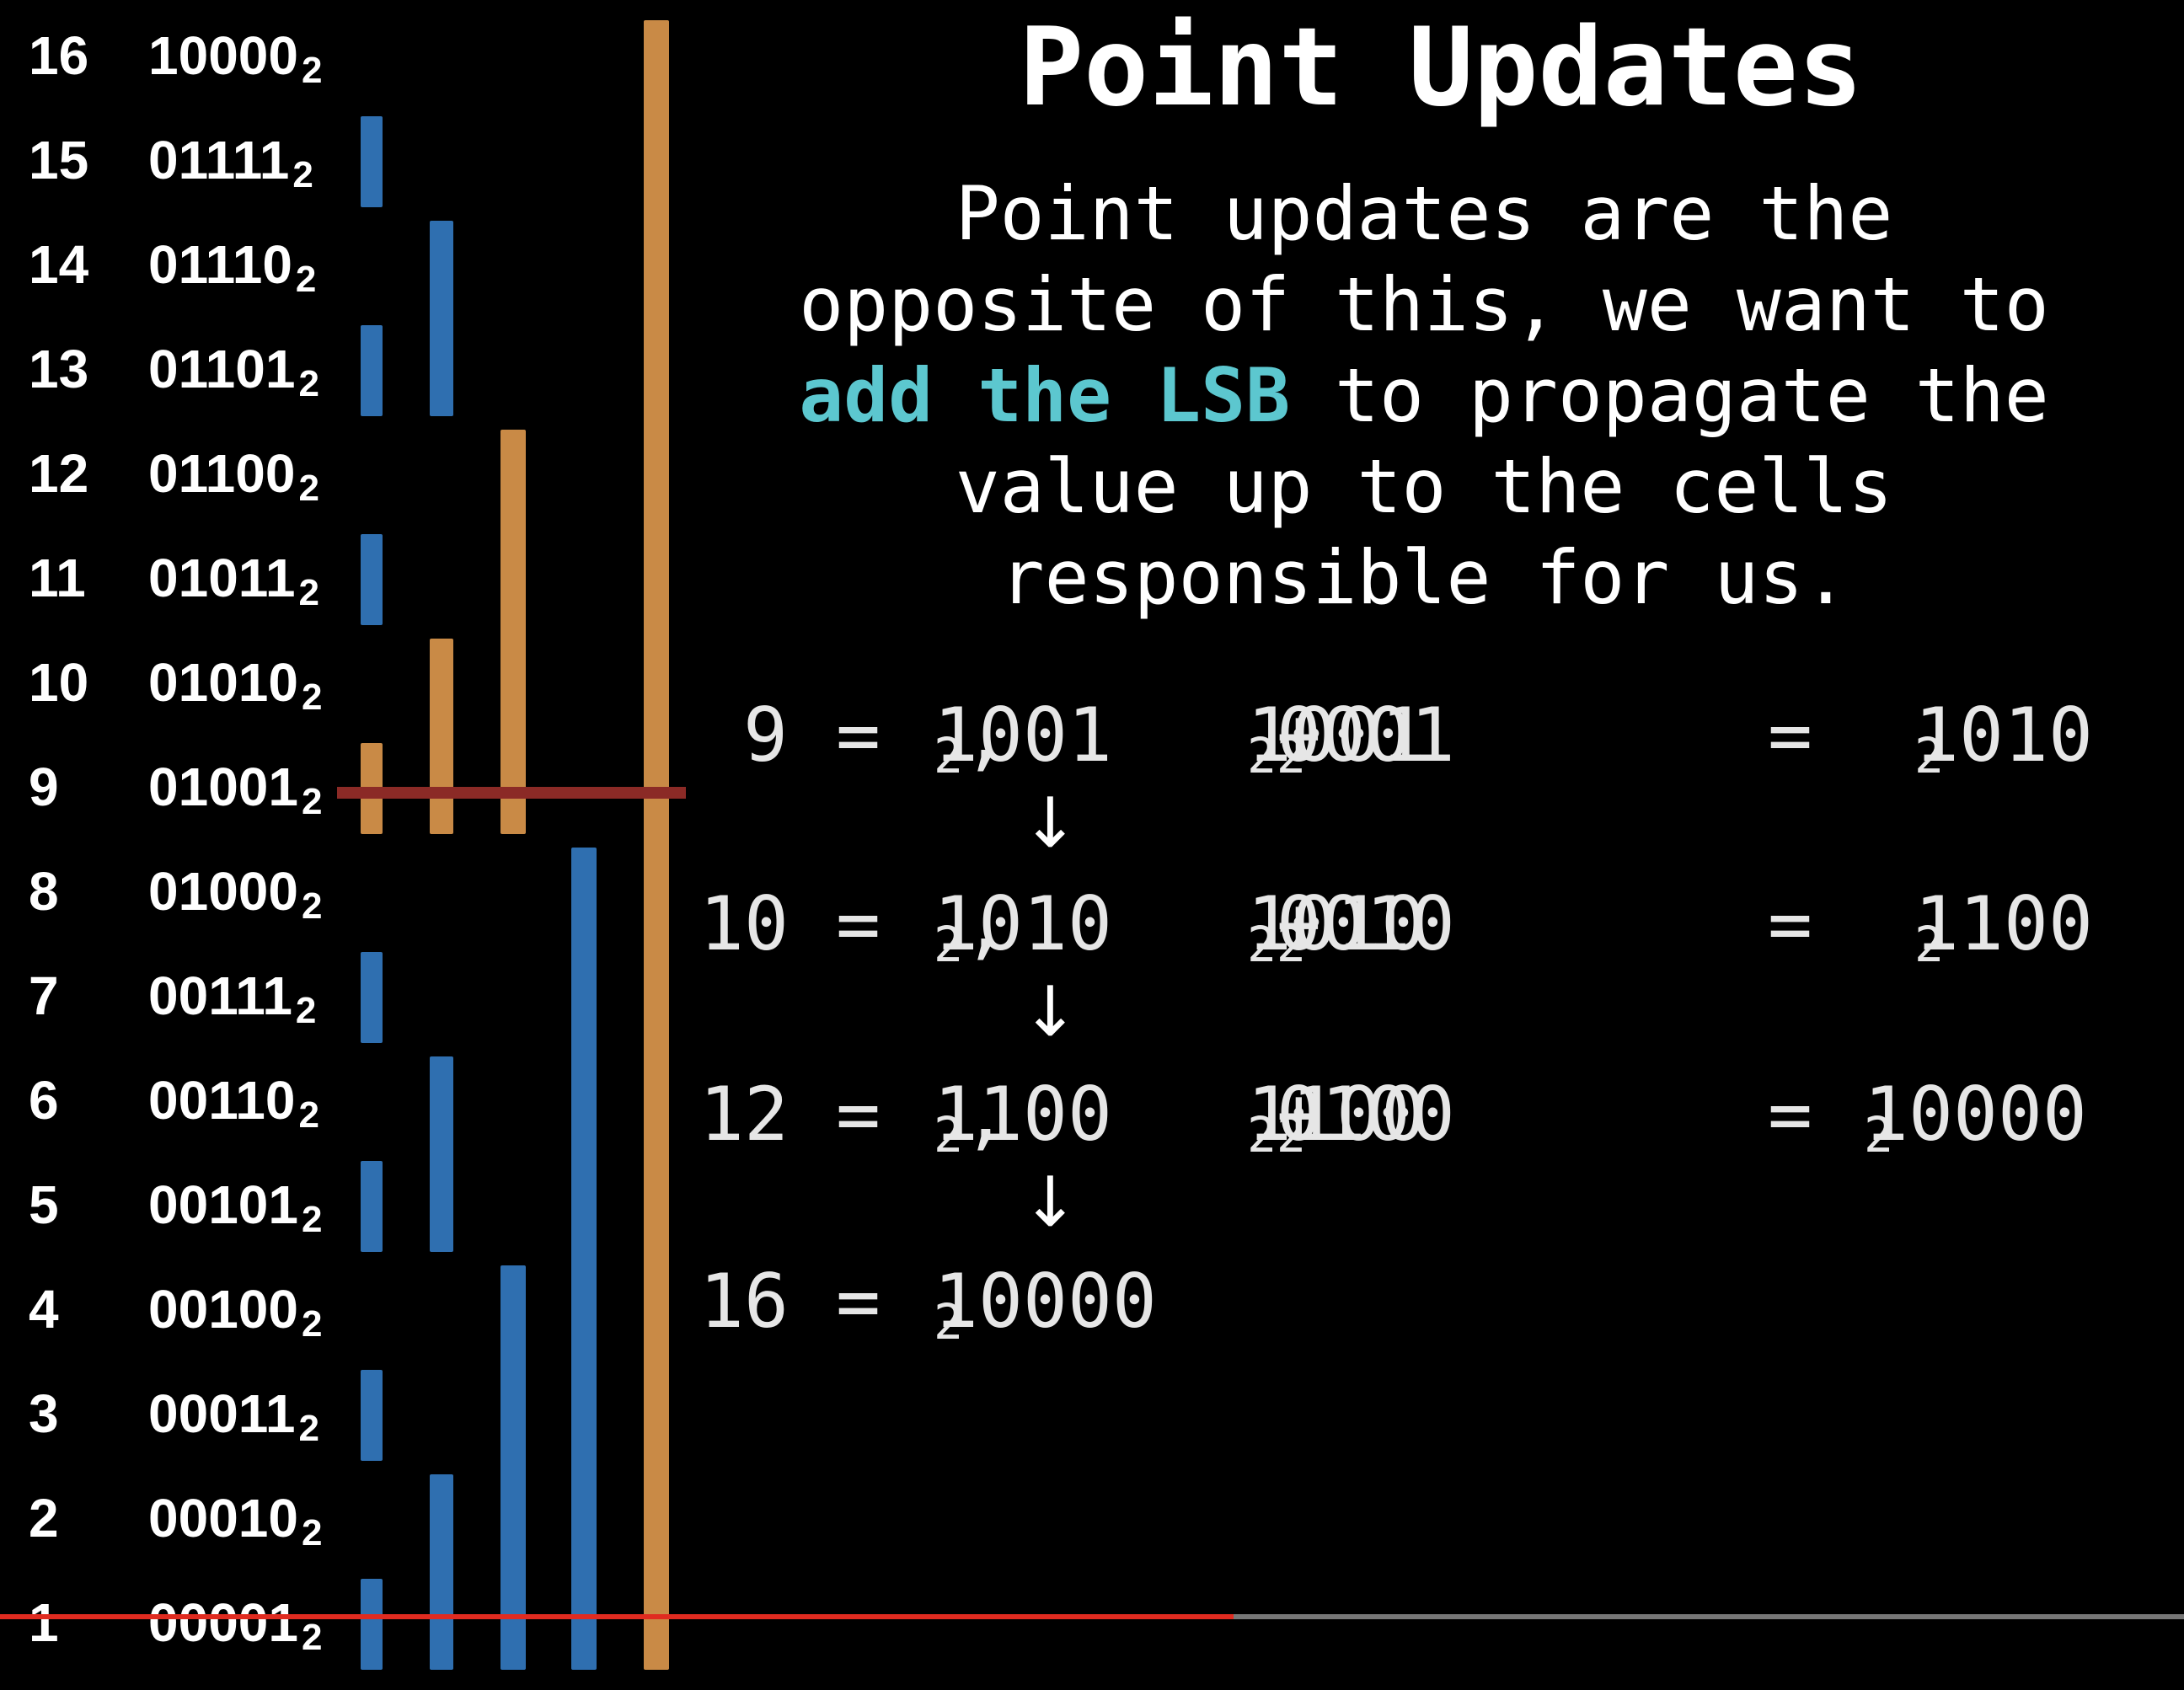  I want to click on step-index: 10, so click(744, 923).